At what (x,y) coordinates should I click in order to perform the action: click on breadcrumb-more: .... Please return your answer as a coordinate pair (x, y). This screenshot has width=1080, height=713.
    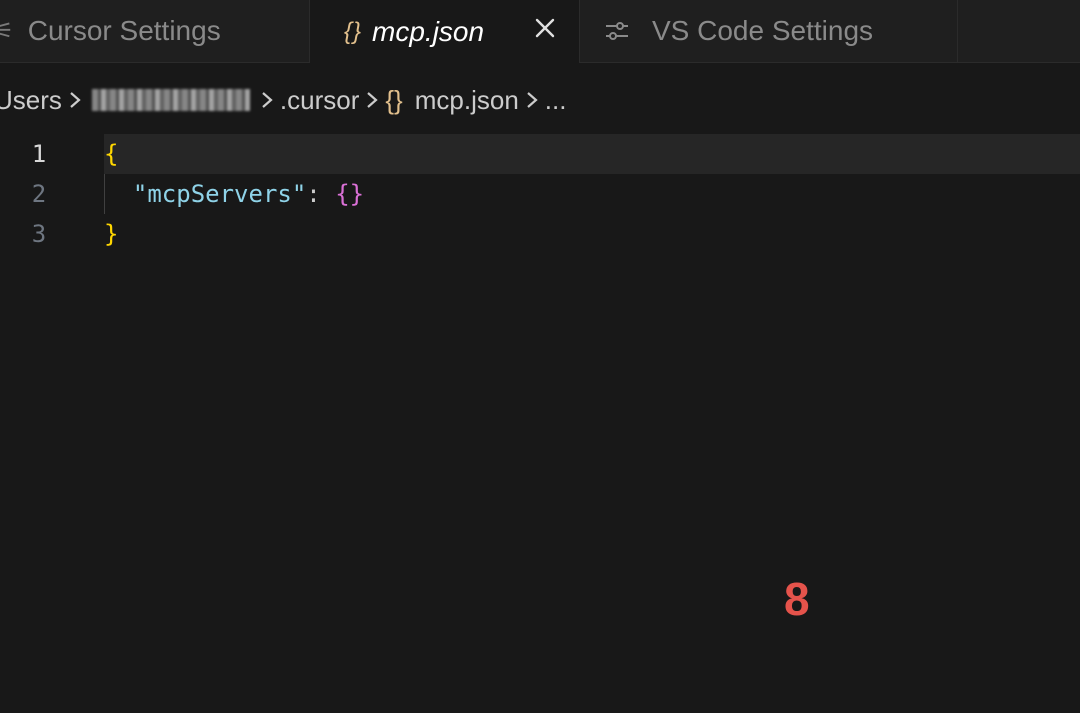
    Looking at the image, I should click on (556, 100).